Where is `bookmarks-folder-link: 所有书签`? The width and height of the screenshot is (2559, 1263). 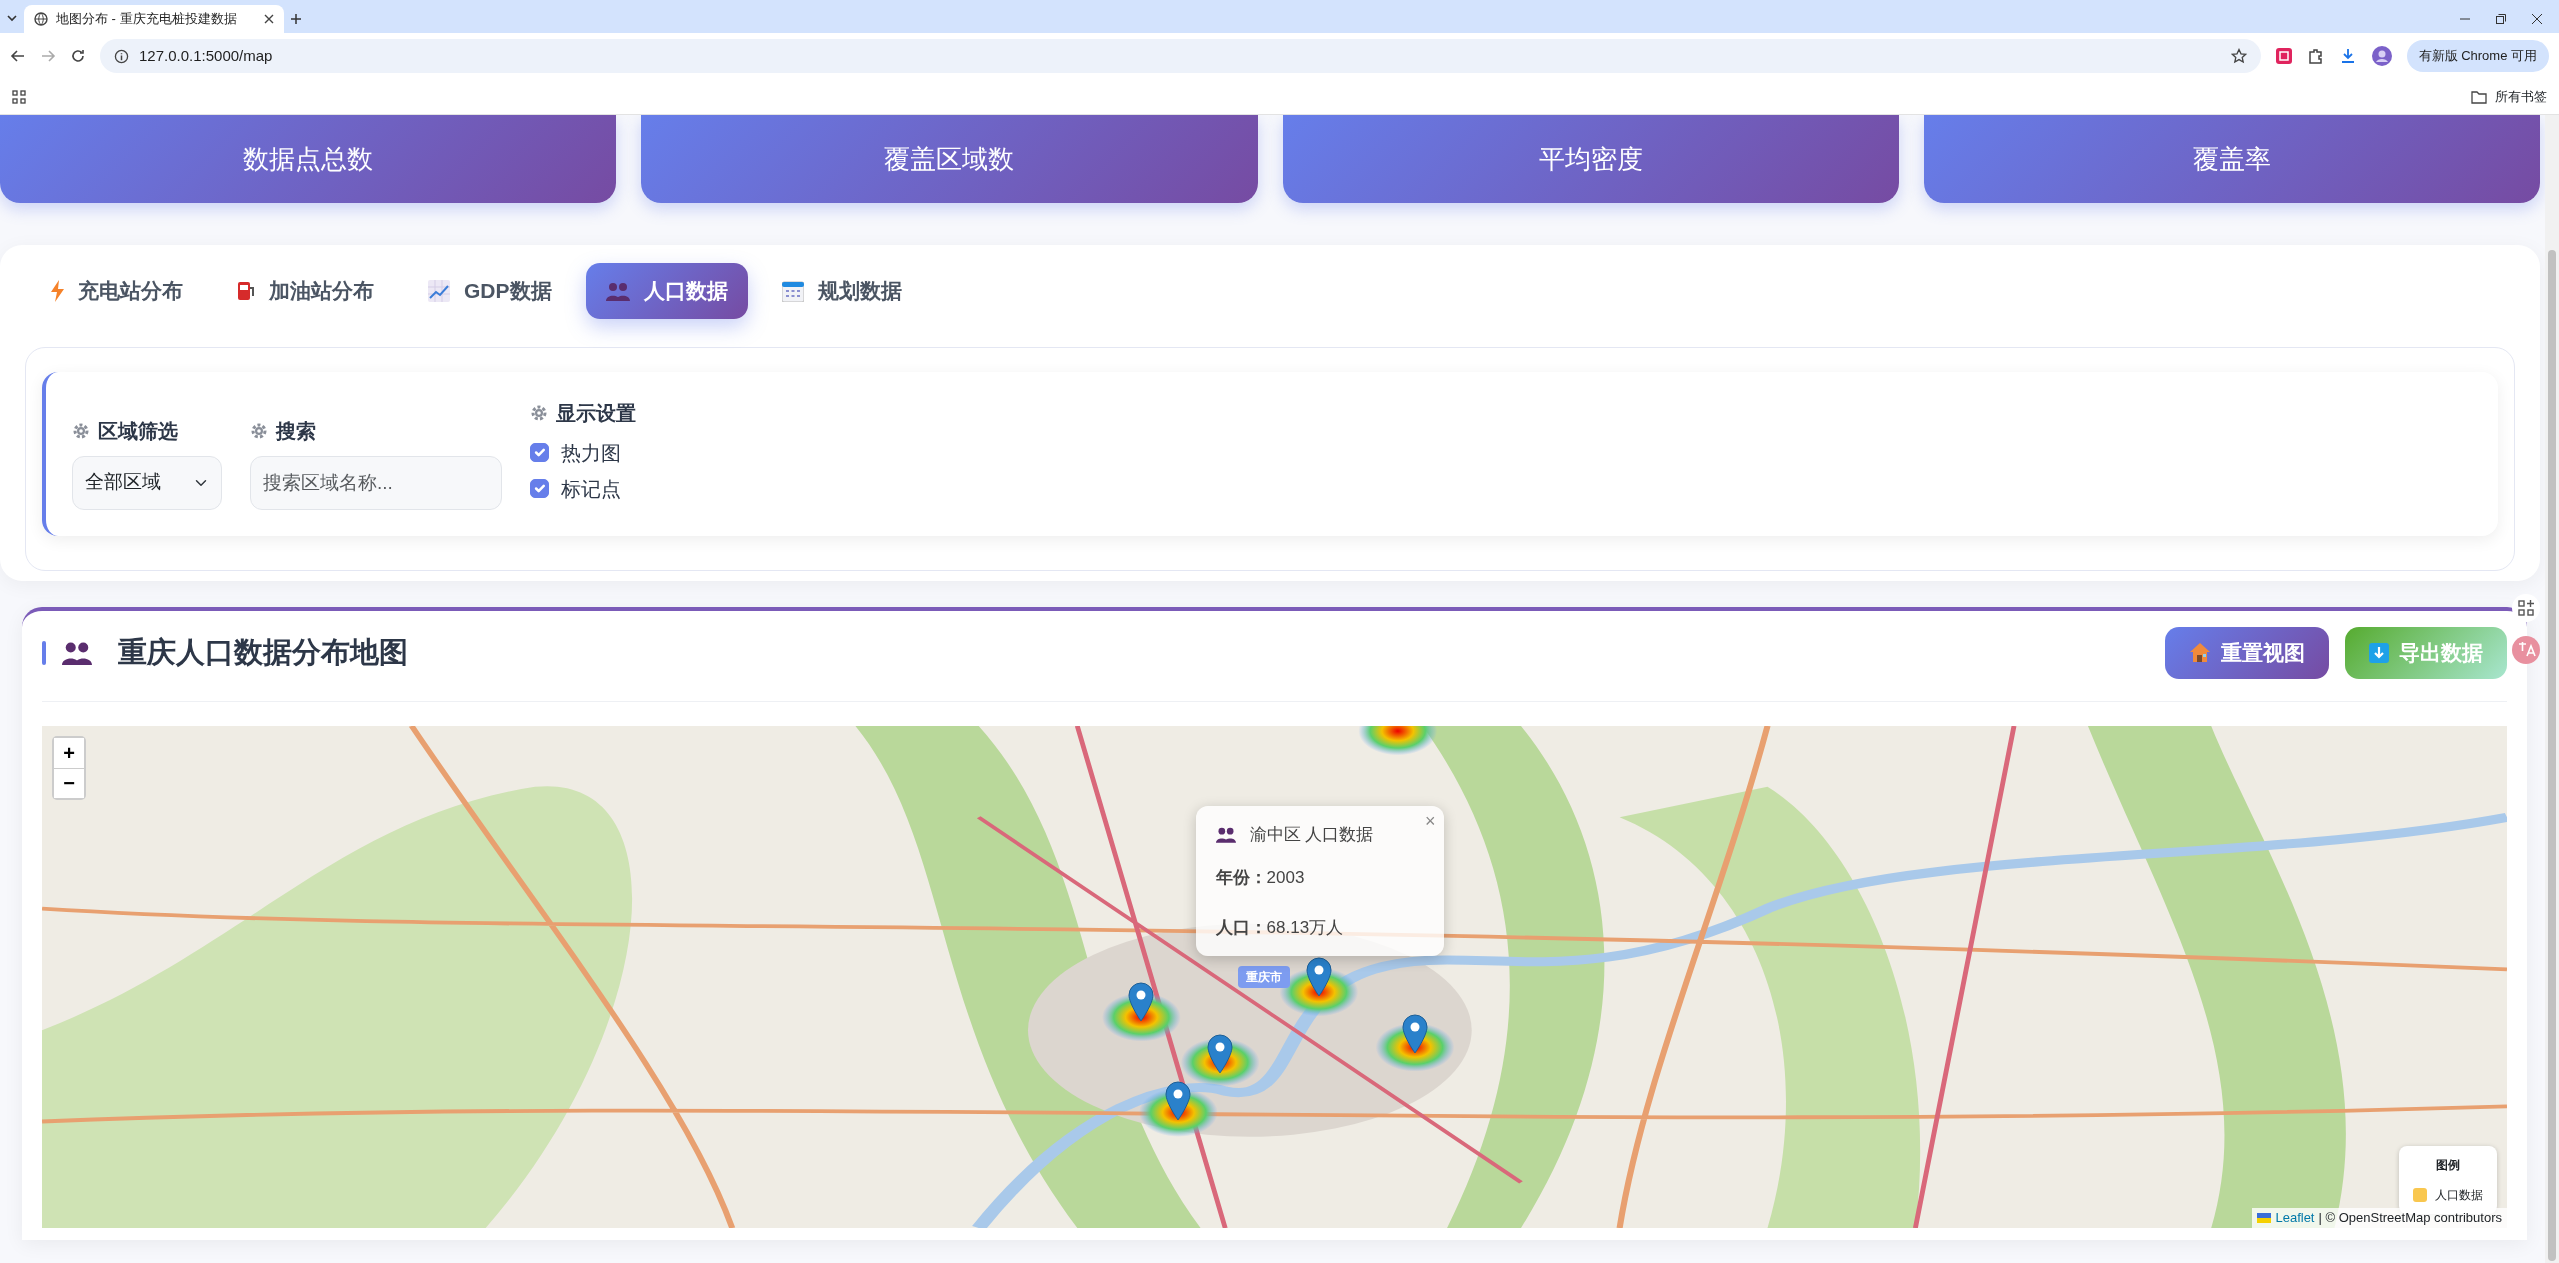 bookmarks-folder-link: 所有书签 is located at coordinates (2521, 96).